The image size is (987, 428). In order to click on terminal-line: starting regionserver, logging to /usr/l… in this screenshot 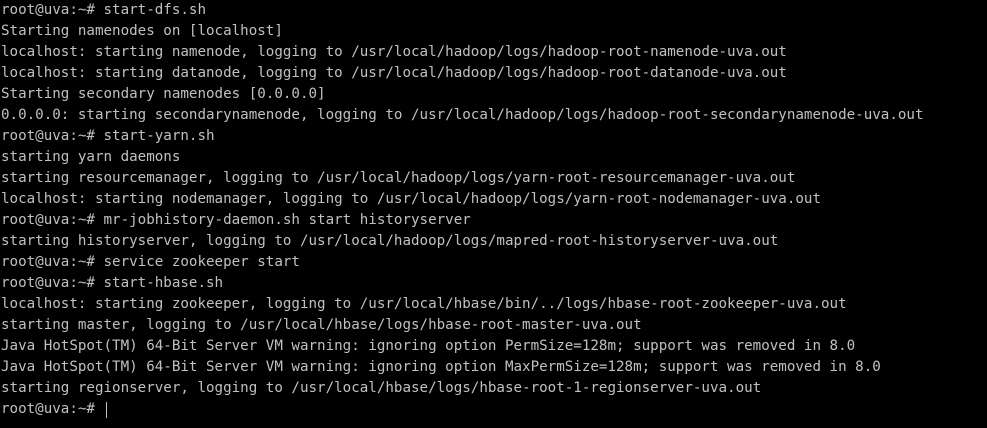, I will do `click(381, 388)`.